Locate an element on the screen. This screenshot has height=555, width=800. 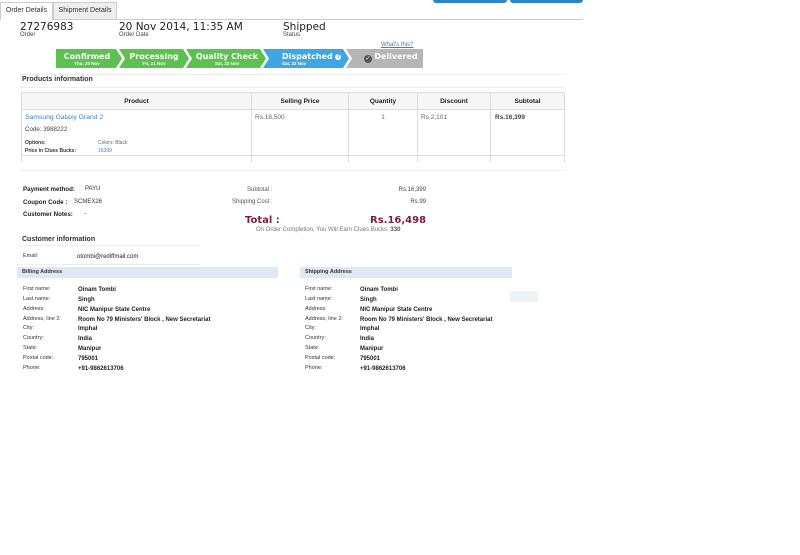
billing-field-value: Singh is located at coordinates (86, 300).